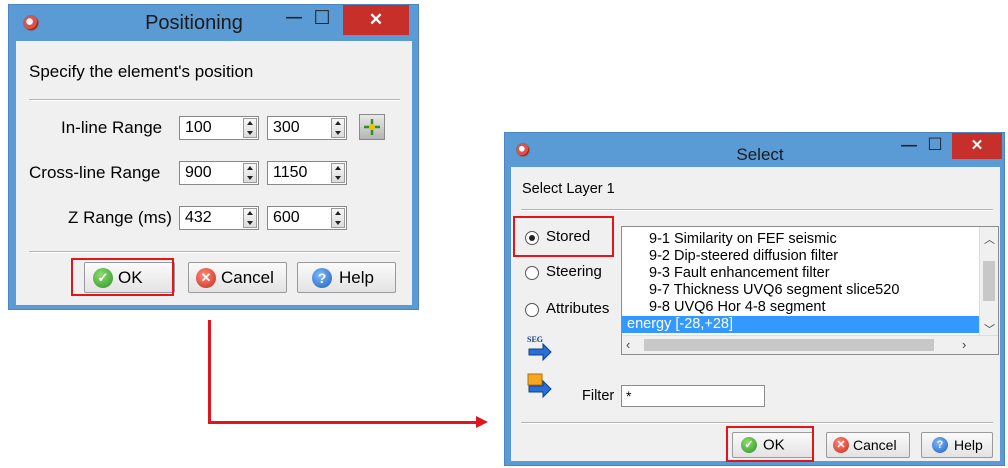  What do you see at coordinates (568, 189) in the screenshot?
I see `select-layer-label: Select Layer 1` at bounding box center [568, 189].